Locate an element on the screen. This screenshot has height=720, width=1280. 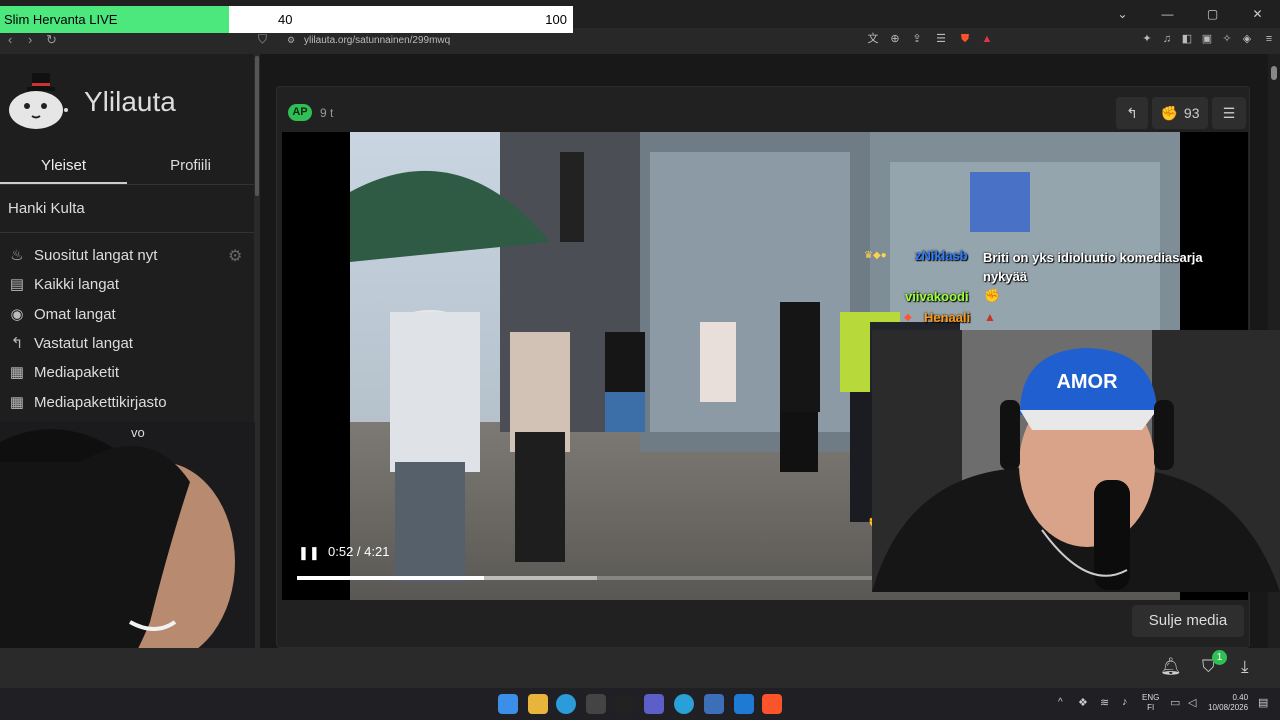
clock-date: 10/08/2026 is located at coordinates (1228, 707).